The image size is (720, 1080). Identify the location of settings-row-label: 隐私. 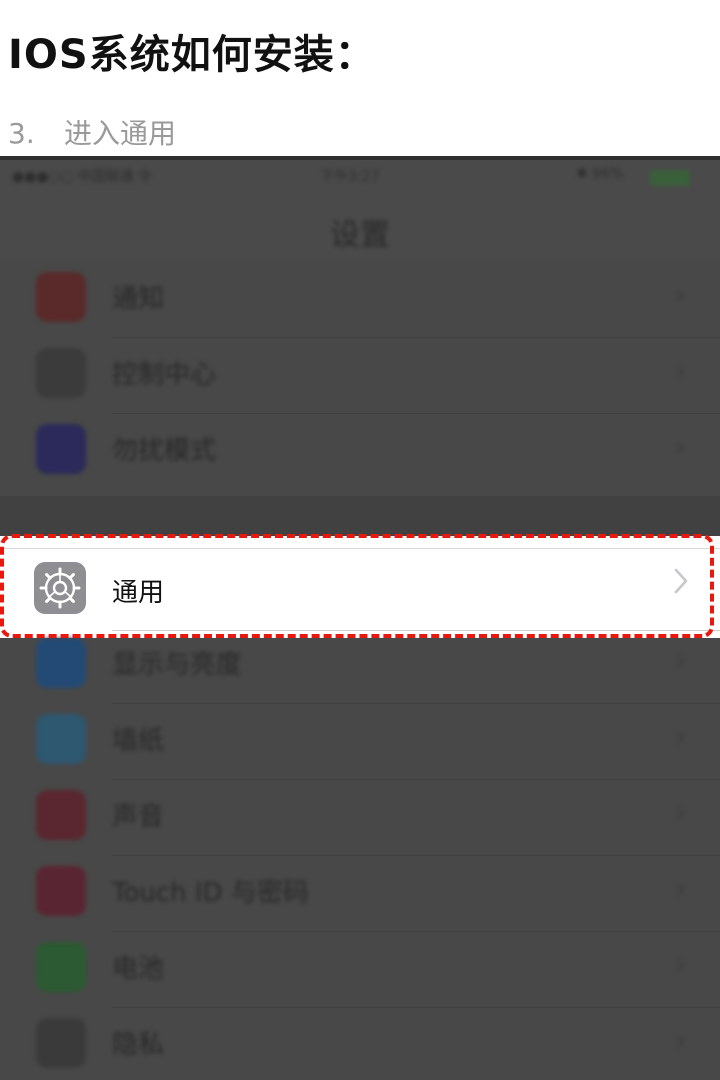
(138, 1045).